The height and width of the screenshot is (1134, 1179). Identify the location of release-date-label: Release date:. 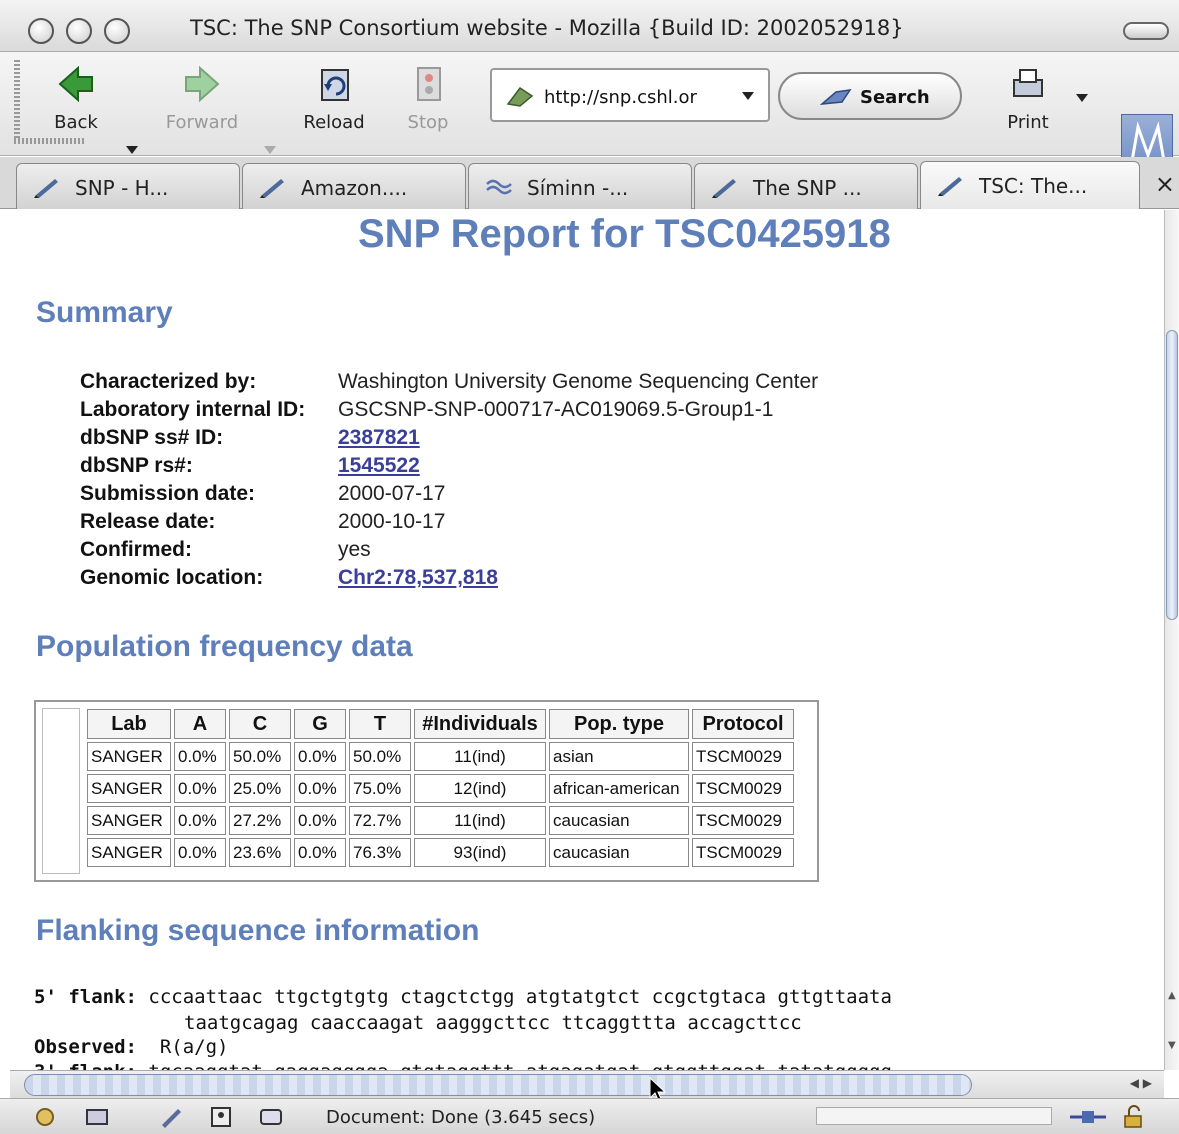
(148, 521).